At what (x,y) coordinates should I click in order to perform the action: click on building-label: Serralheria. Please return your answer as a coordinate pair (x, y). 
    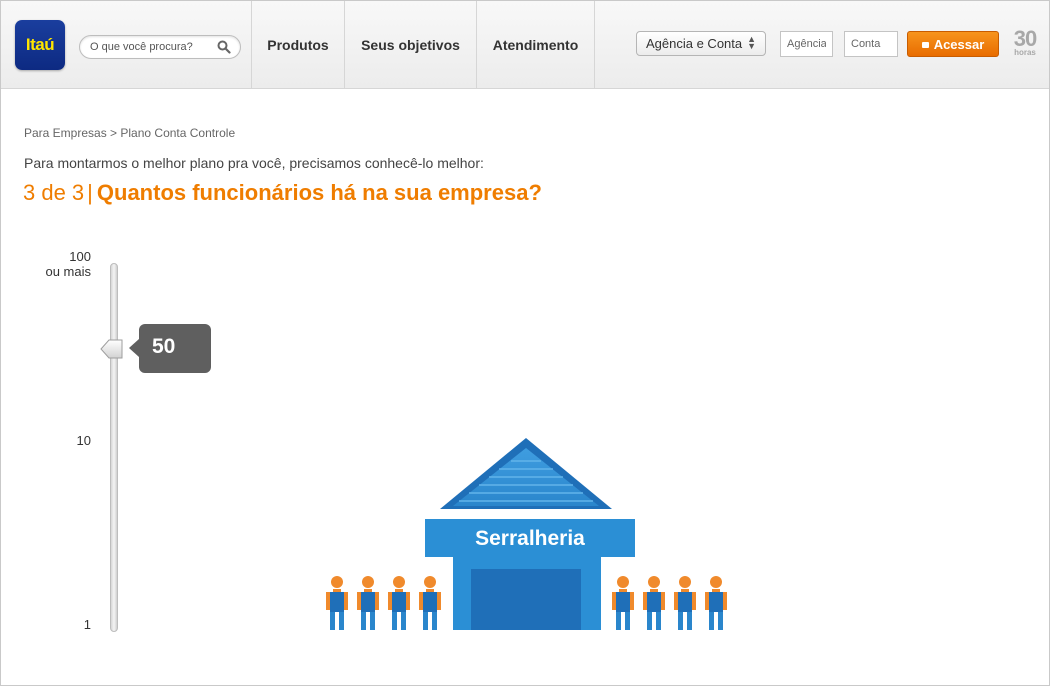
    Looking at the image, I should click on (530, 538).